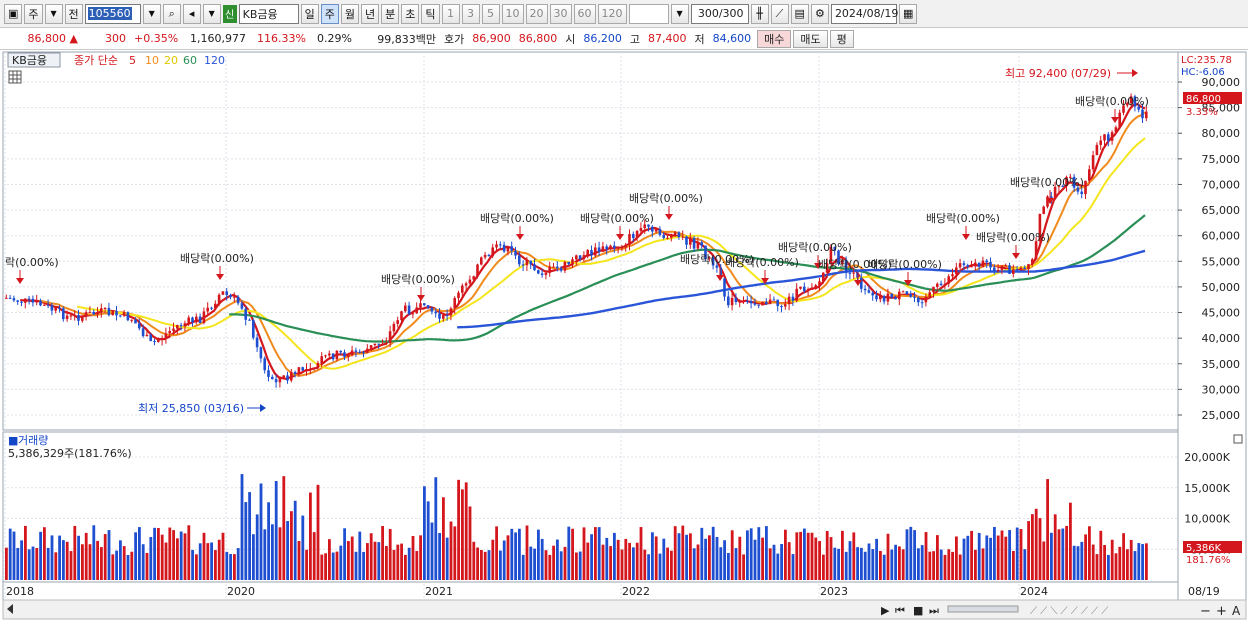 The height and width of the screenshot is (624, 1248). I want to click on interval-1-button: 1, so click(450, 13).